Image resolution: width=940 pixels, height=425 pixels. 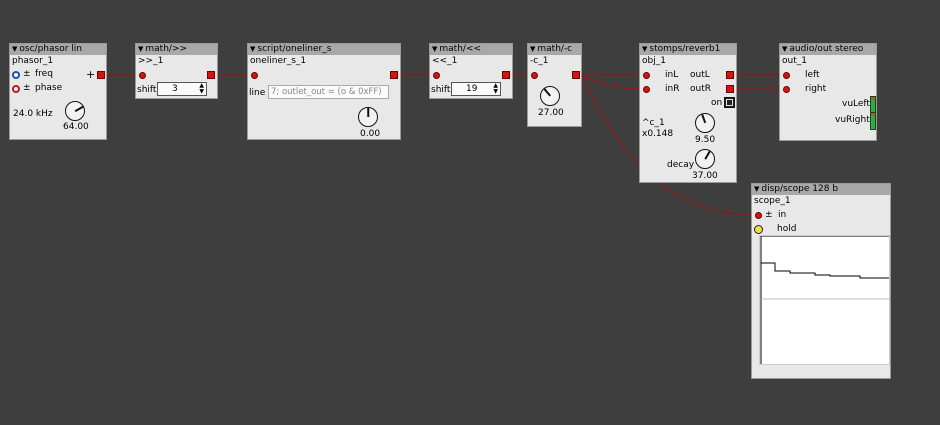 I want to click on freq-knob-value: 64.00, so click(x=76, y=127).